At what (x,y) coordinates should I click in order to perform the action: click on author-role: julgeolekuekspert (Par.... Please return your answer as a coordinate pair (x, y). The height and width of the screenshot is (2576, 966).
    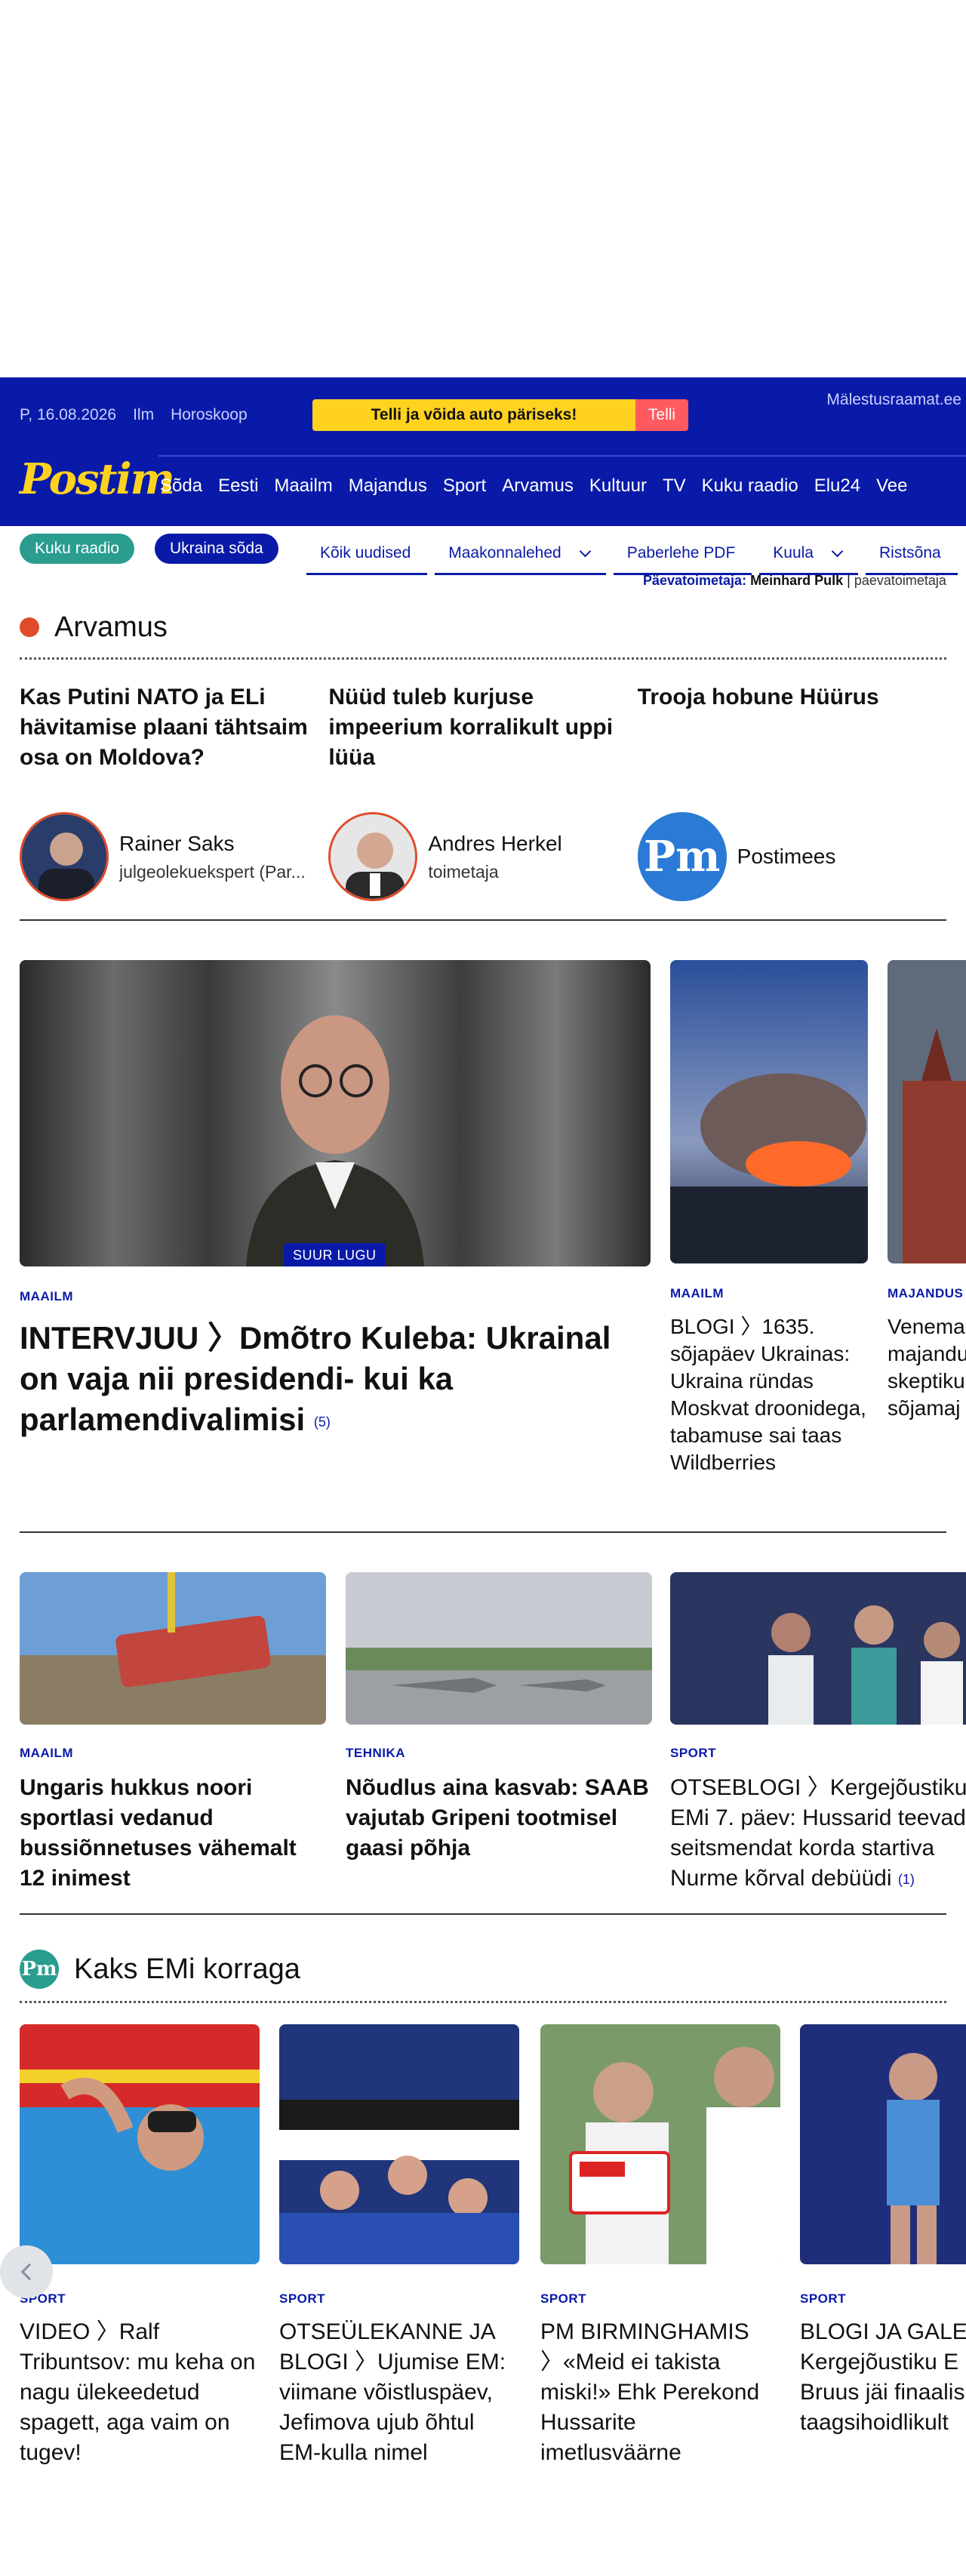
    Looking at the image, I should click on (212, 871).